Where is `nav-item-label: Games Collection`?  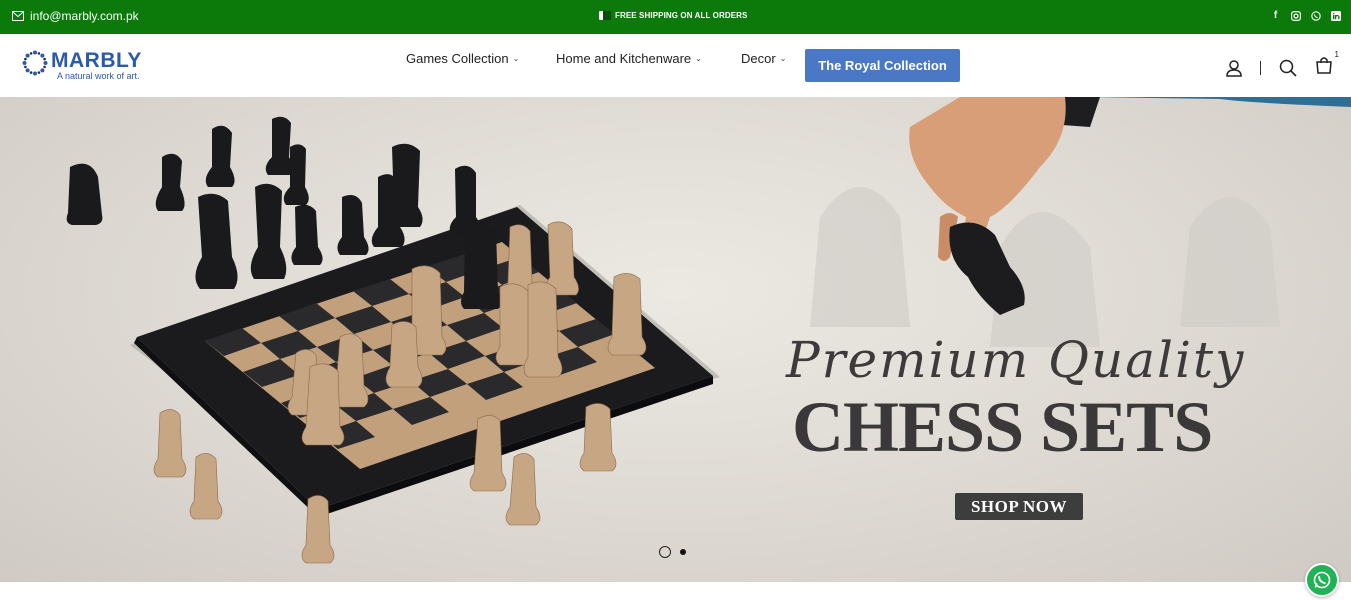 nav-item-label: Games Collection is located at coordinates (457, 58).